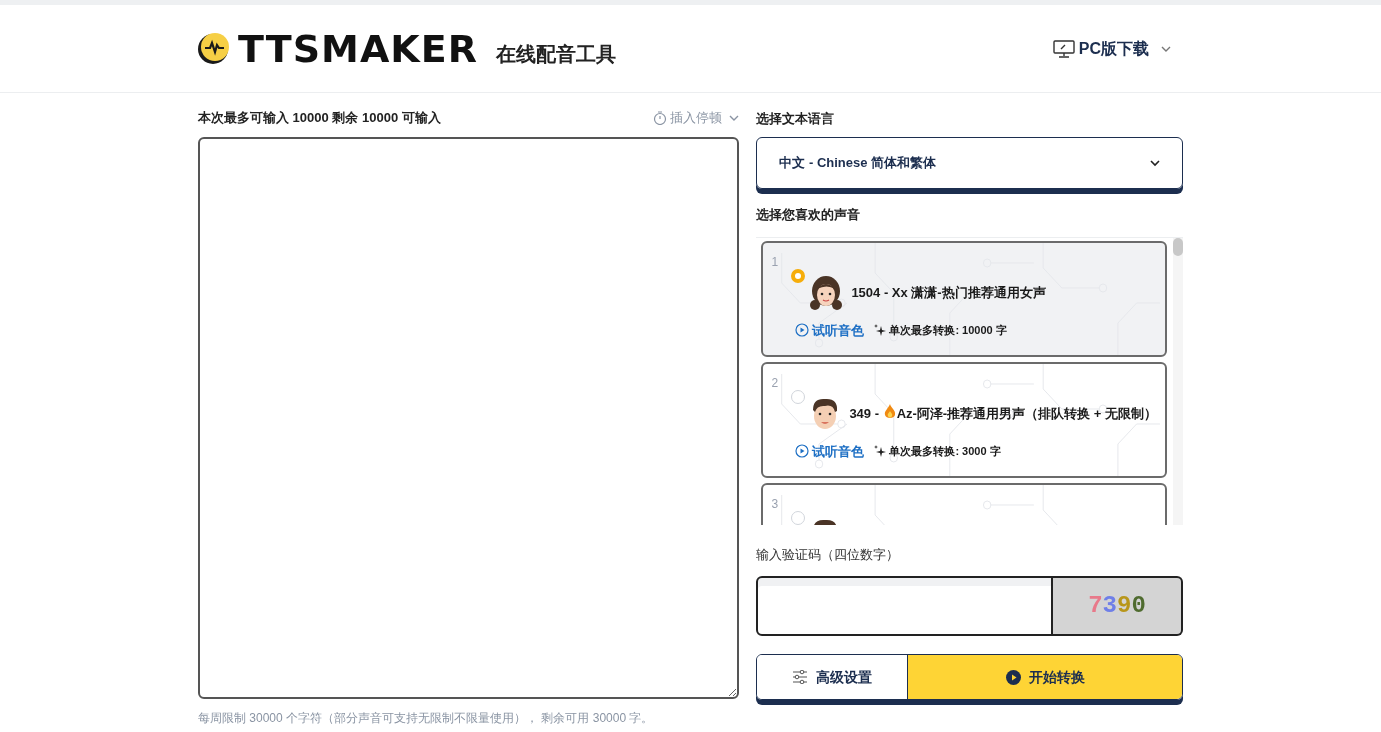 This screenshot has height=732, width=1381. I want to click on captcha-image: 7390, so click(1118, 606).